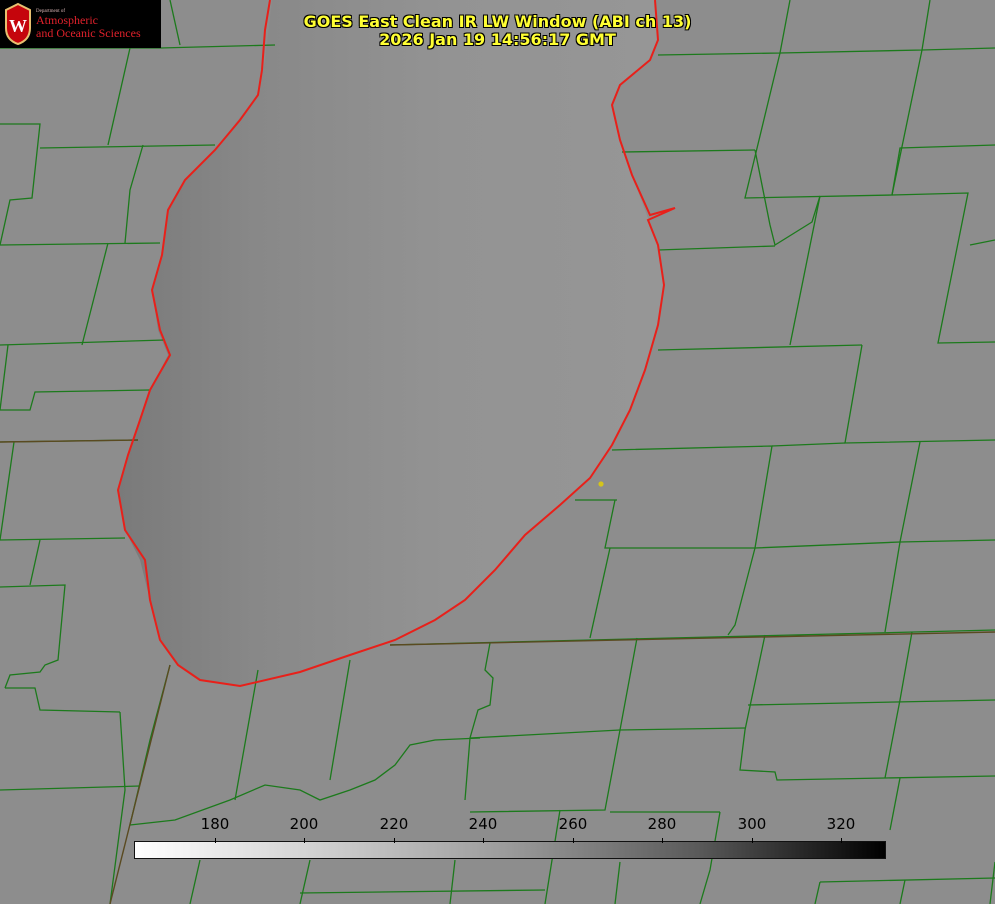 Image resolution: width=995 pixels, height=904 pixels. Describe the element at coordinates (841, 824) in the screenshot. I see `colorbar-tick-320: 320` at that location.